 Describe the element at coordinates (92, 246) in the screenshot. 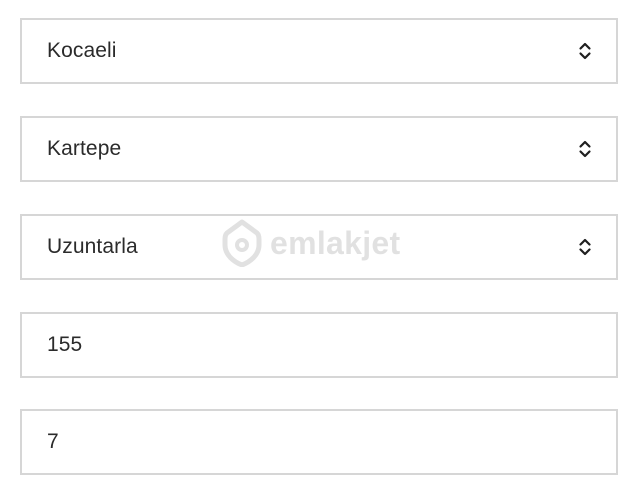

I see `neighborhood-select-value: Uzuntarla` at that location.